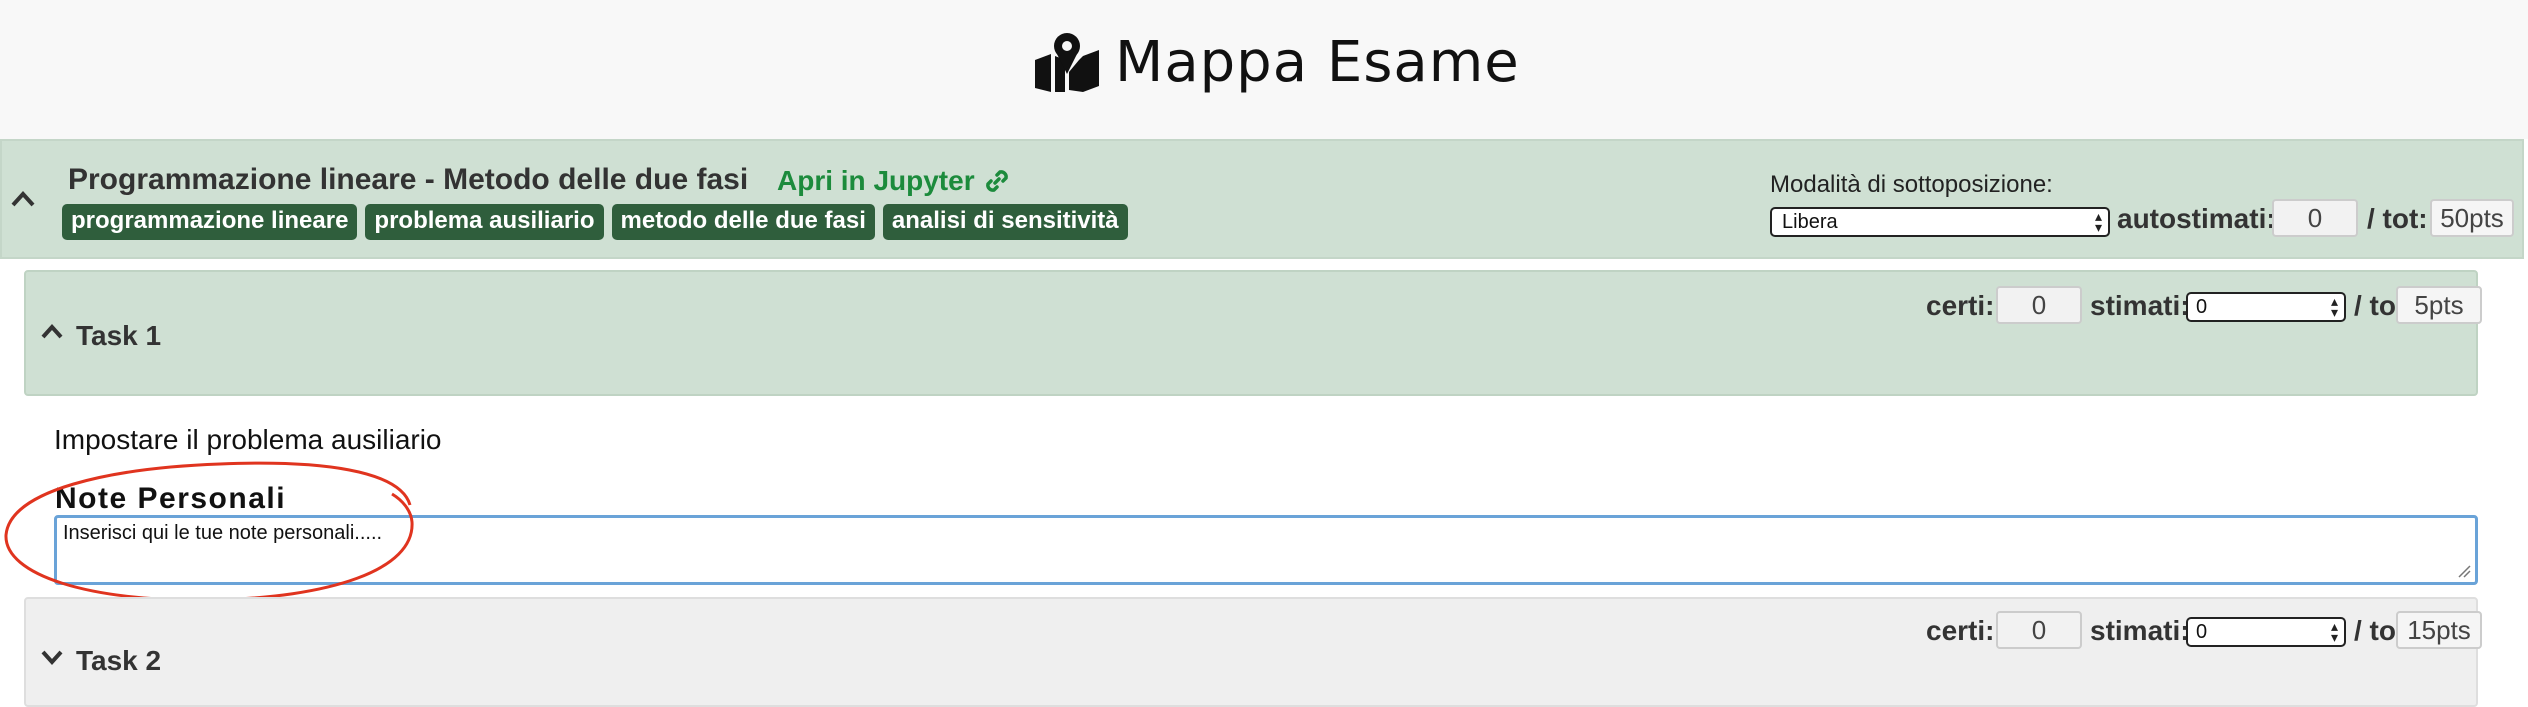 This screenshot has width=2528, height=707. I want to click on mode-label: Modalità di sottoposizione:, so click(1911, 184).